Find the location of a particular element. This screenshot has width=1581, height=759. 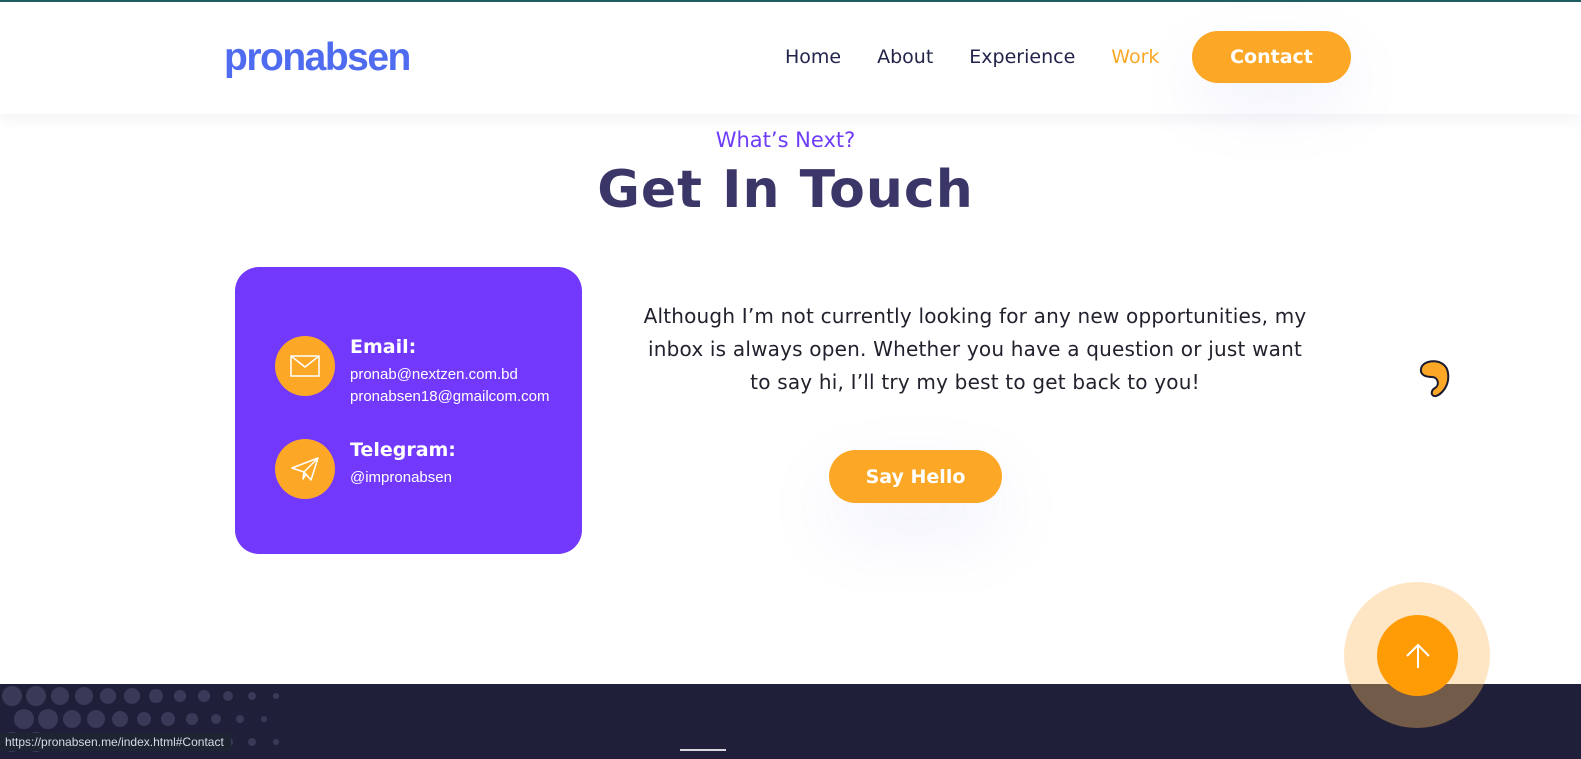

nav-item-home: Home is located at coordinates (813, 57).